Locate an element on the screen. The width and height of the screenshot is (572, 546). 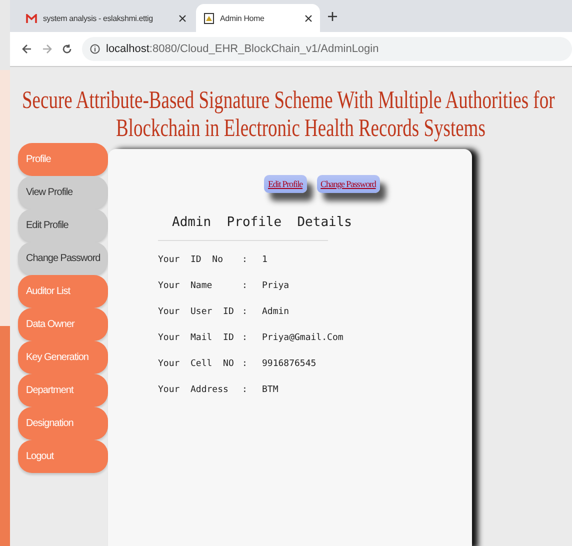
url-text: localhost:8080/Cloud_EHR_BlockChain_v1/AdminLogin is located at coordinates (242, 49).